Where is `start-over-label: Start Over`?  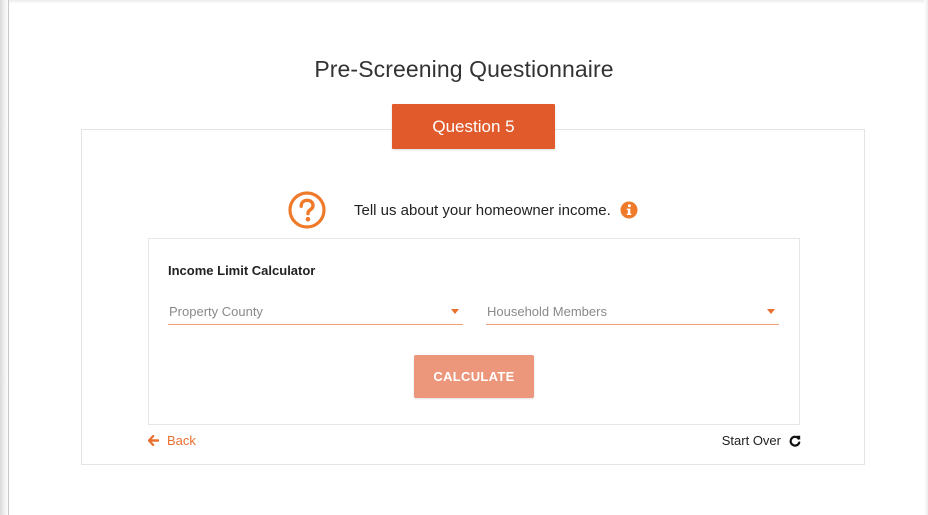
start-over-label: Start Over is located at coordinates (751, 440).